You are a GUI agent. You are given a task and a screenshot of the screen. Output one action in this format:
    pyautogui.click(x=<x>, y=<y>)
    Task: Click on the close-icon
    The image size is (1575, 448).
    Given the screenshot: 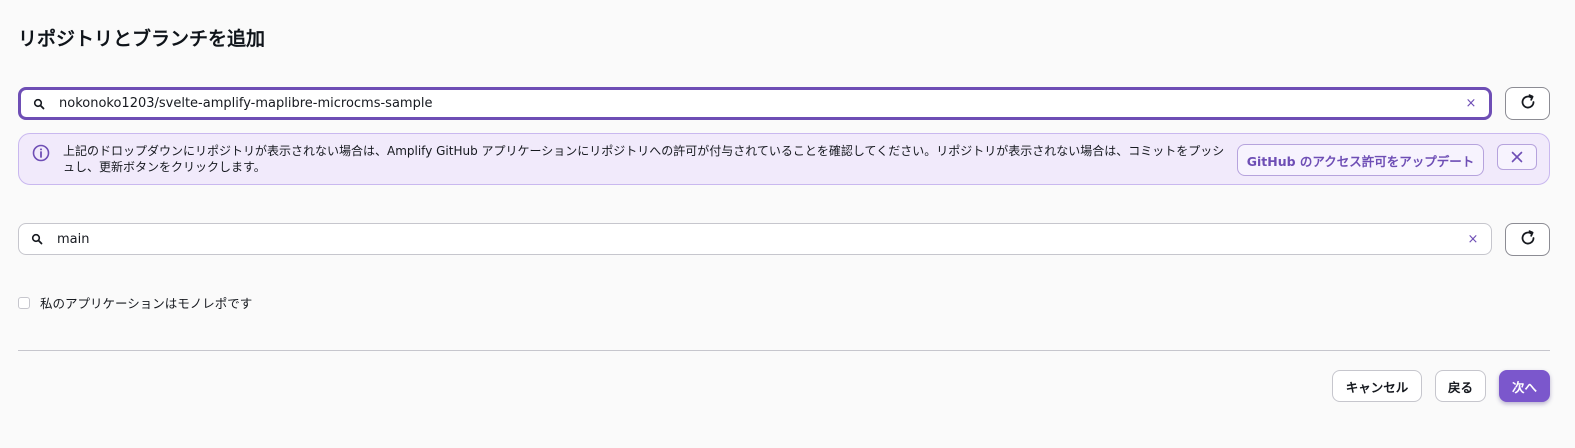 What is the action you would take?
    pyautogui.click(x=1517, y=157)
    